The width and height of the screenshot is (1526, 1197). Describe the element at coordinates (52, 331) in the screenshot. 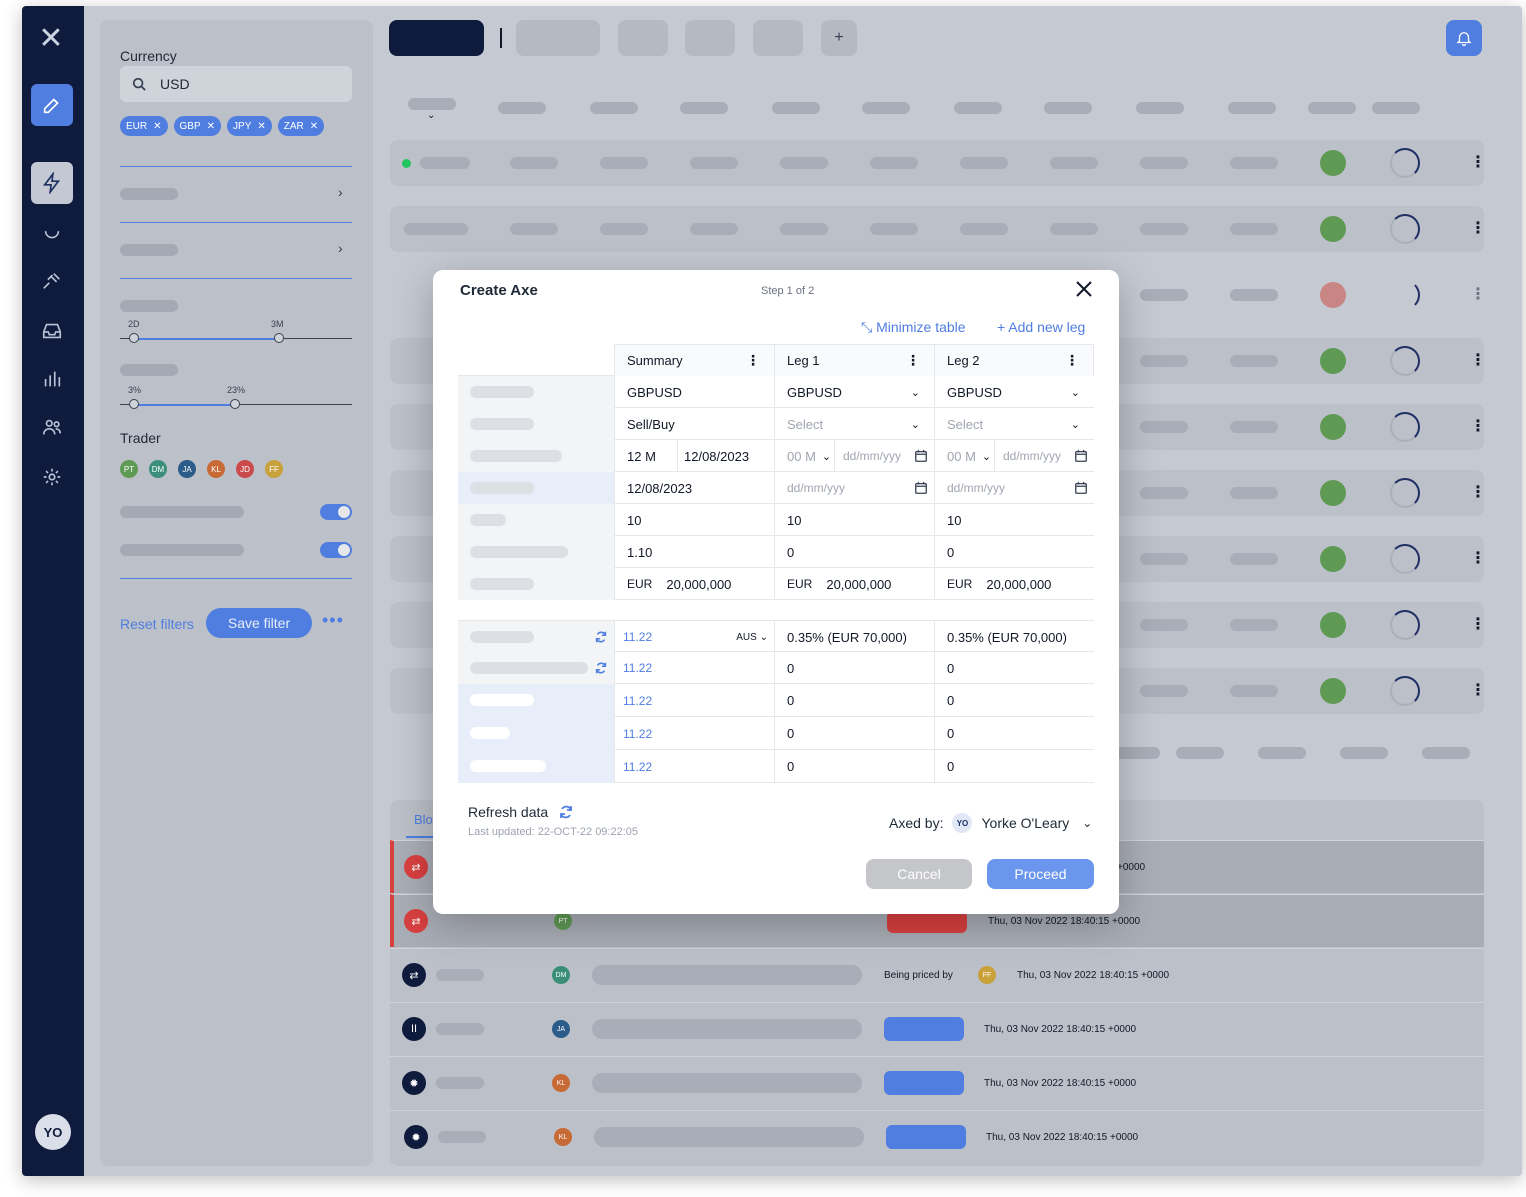

I see `inbox-nav-icon` at that location.